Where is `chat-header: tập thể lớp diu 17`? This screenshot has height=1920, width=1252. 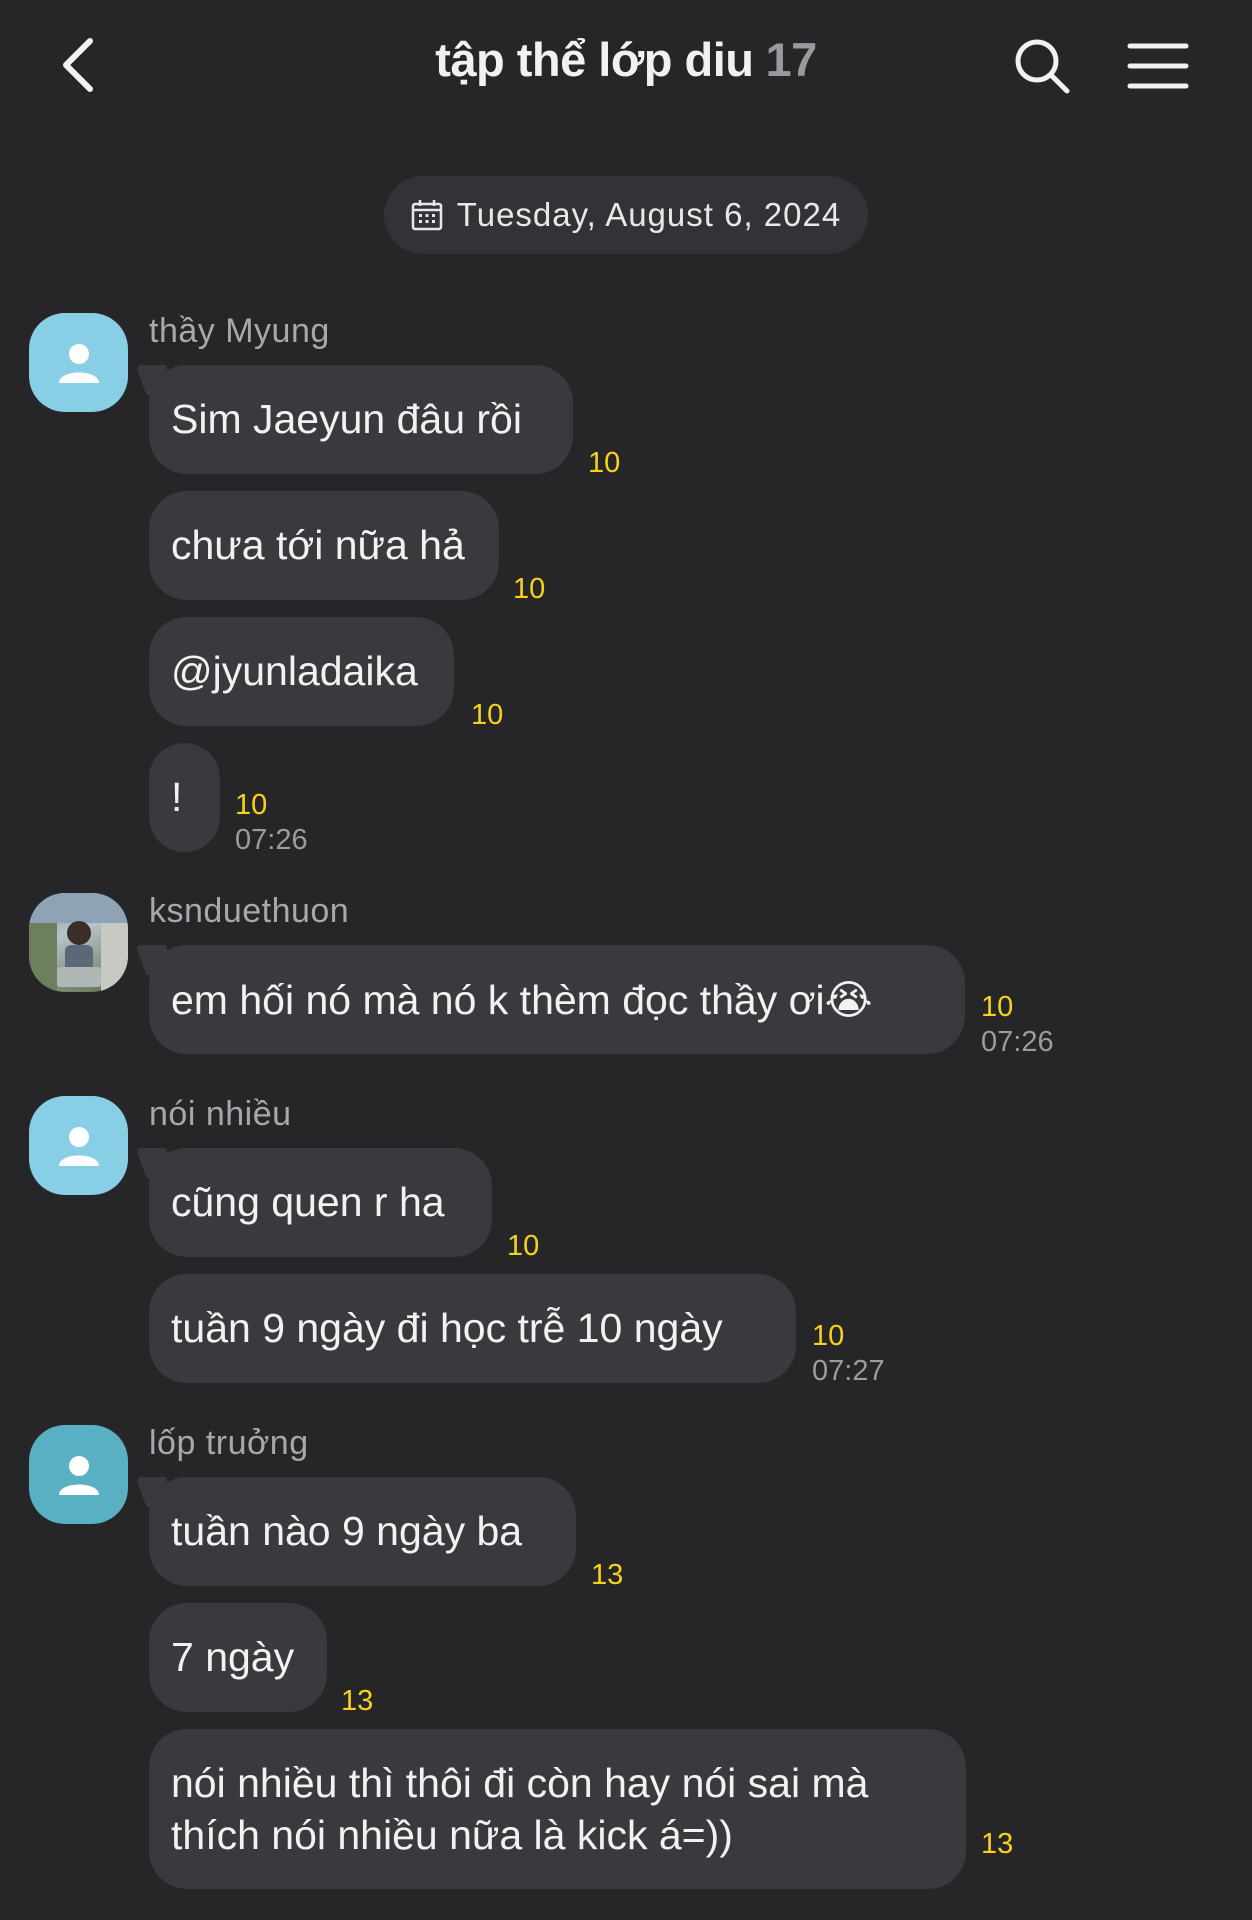 chat-header: tập thể lớp diu 17 is located at coordinates (626, 65).